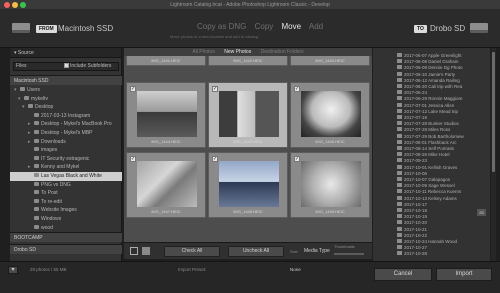  I want to click on loupe-view-icon, so click(146, 251).